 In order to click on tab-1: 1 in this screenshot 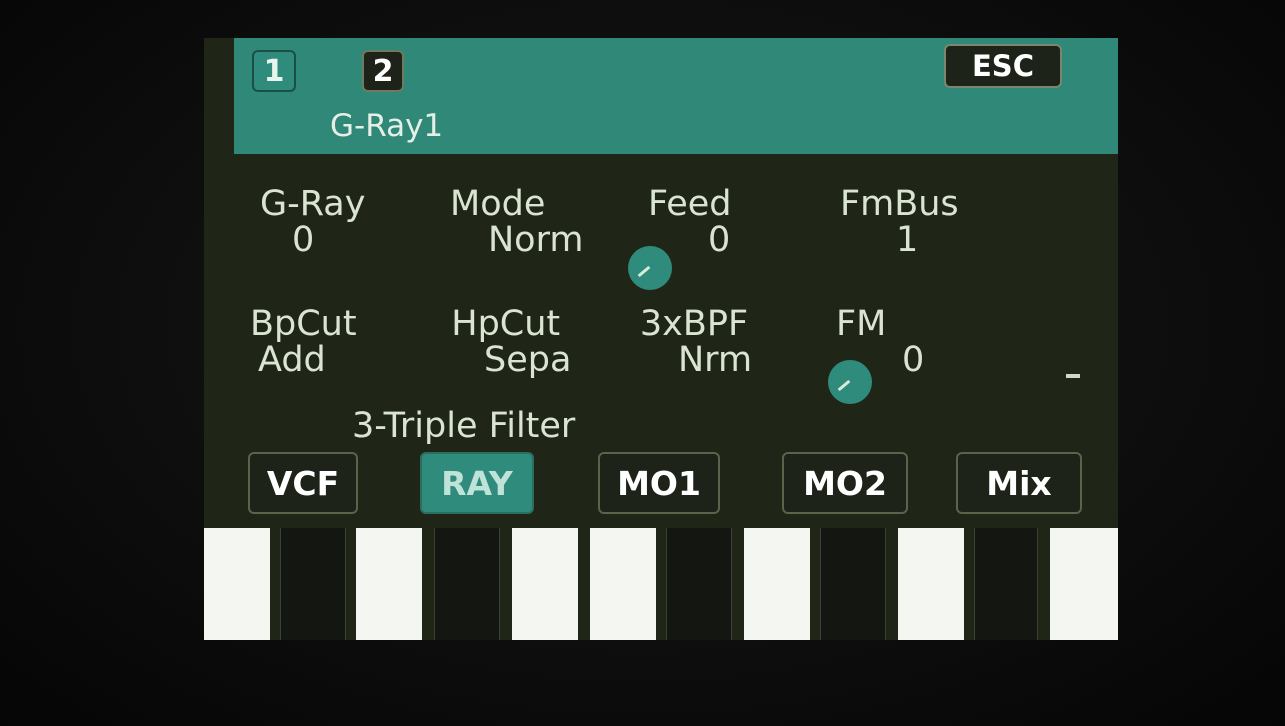, I will do `click(274, 71)`.